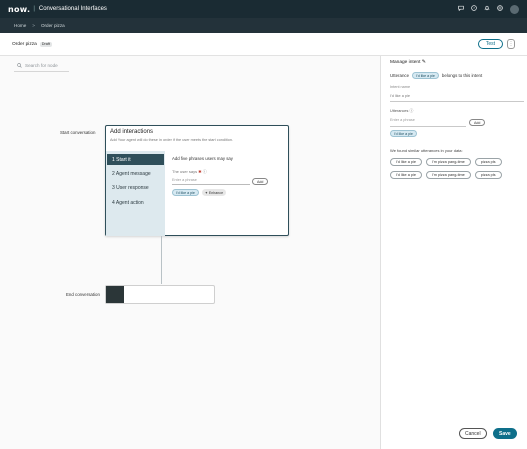 The height and width of the screenshot is (449, 527). What do you see at coordinates (72, 9) in the screenshot?
I see `app-title: Conversational Interfaces` at bounding box center [72, 9].